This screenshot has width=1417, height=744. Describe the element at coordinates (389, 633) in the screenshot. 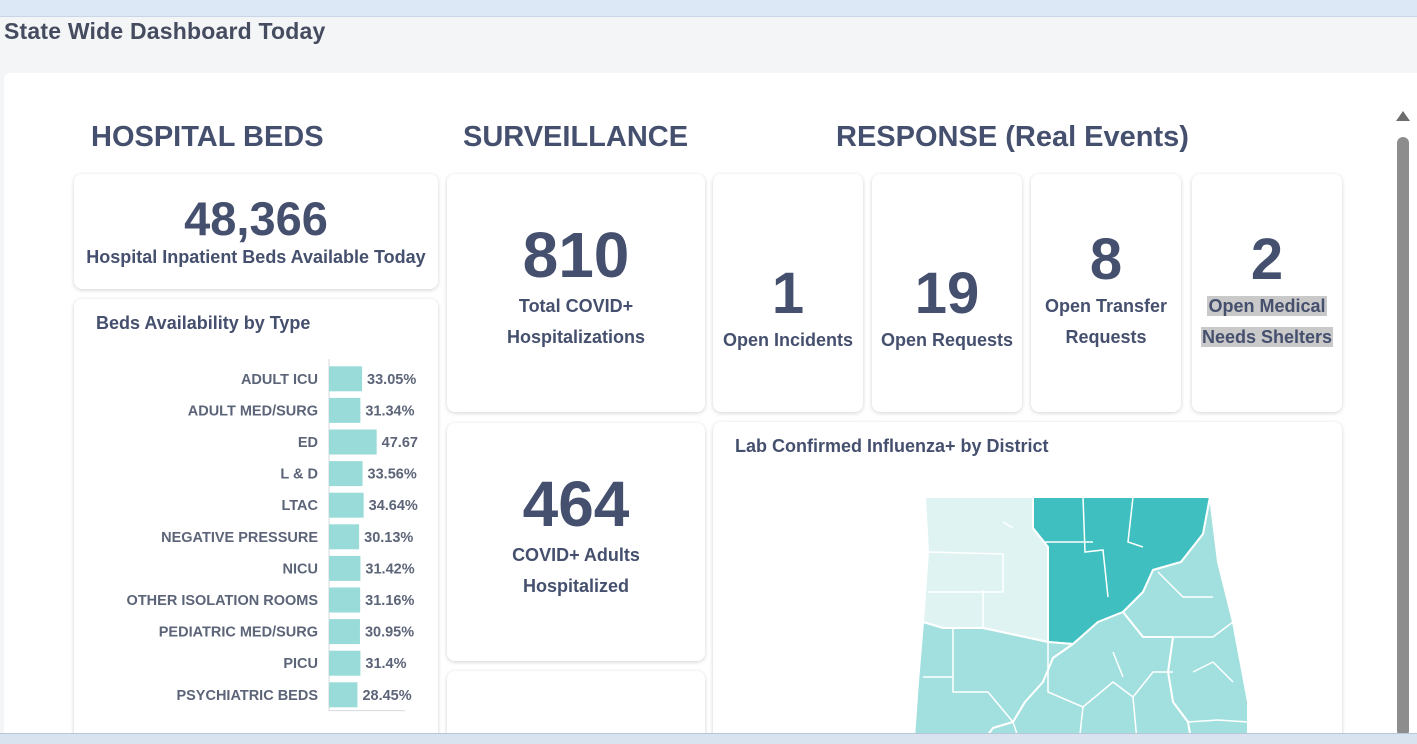

I see `chart-value-label: 30.95%` at that location.